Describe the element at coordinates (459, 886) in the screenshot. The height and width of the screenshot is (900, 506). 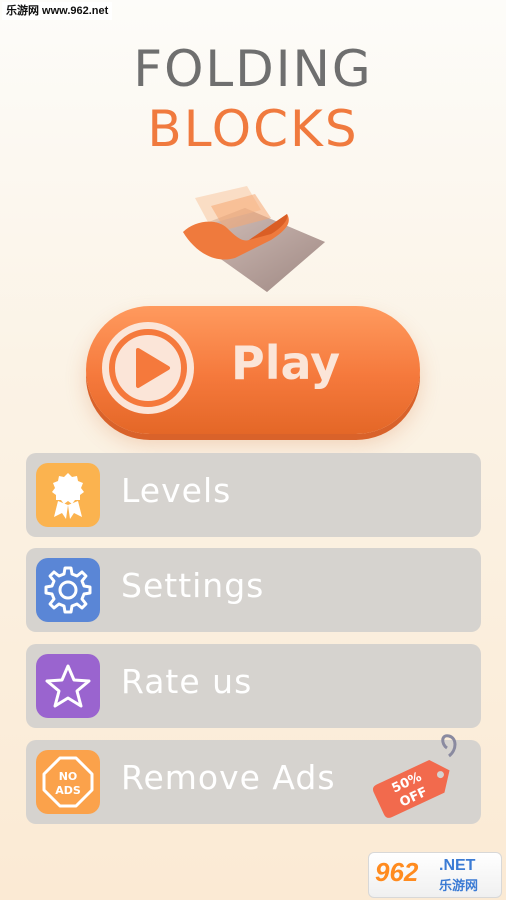
I see `watermark-cn: 乐游网` at that location.